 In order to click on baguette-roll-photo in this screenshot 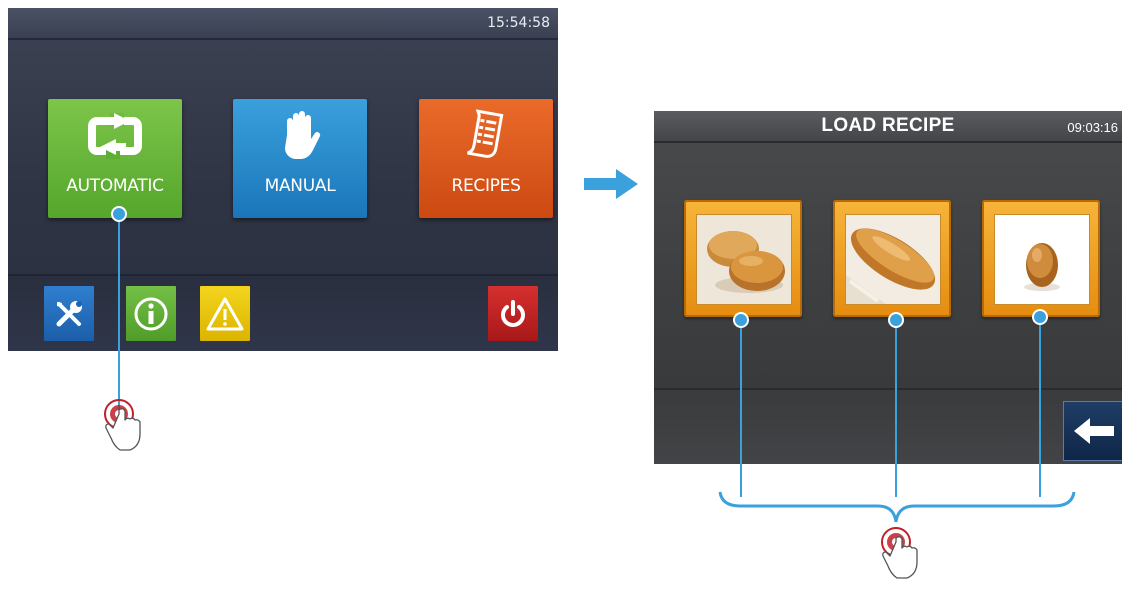, I will do `click(893, 259)`.